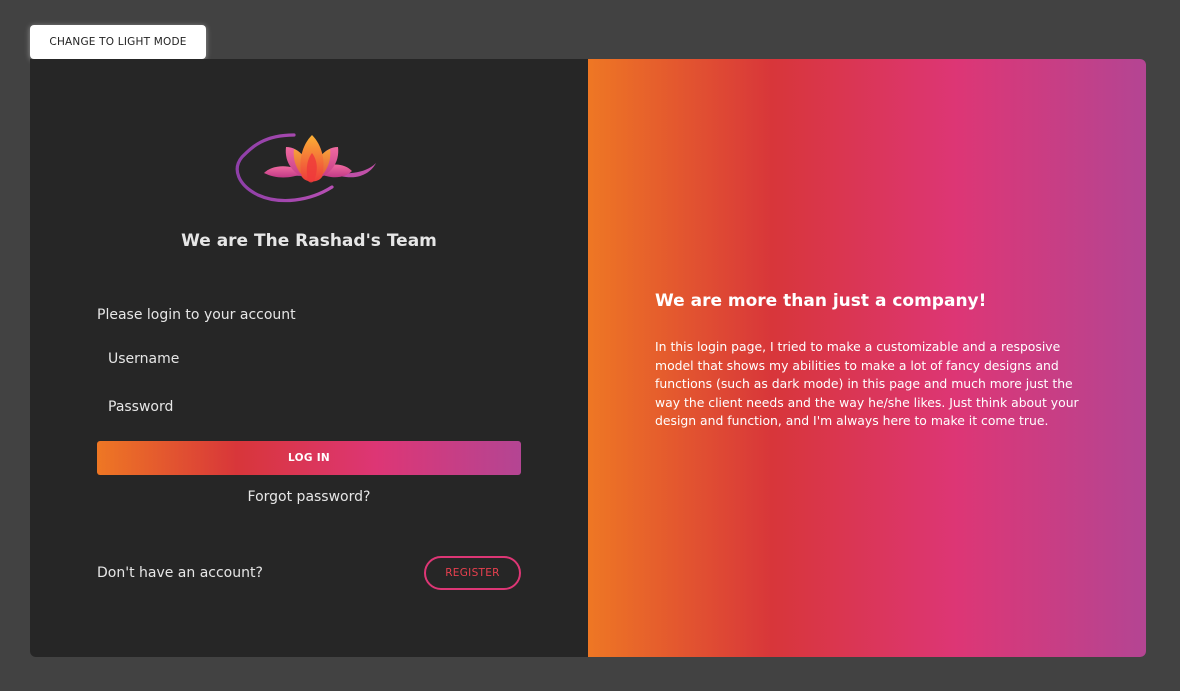 The width and height of the screenshot is (1180, 691). What do you see at coordinates (196, 315) in the screenshot?
I see `login-prompt: Please login to your account` at bounding box center [196, 315].